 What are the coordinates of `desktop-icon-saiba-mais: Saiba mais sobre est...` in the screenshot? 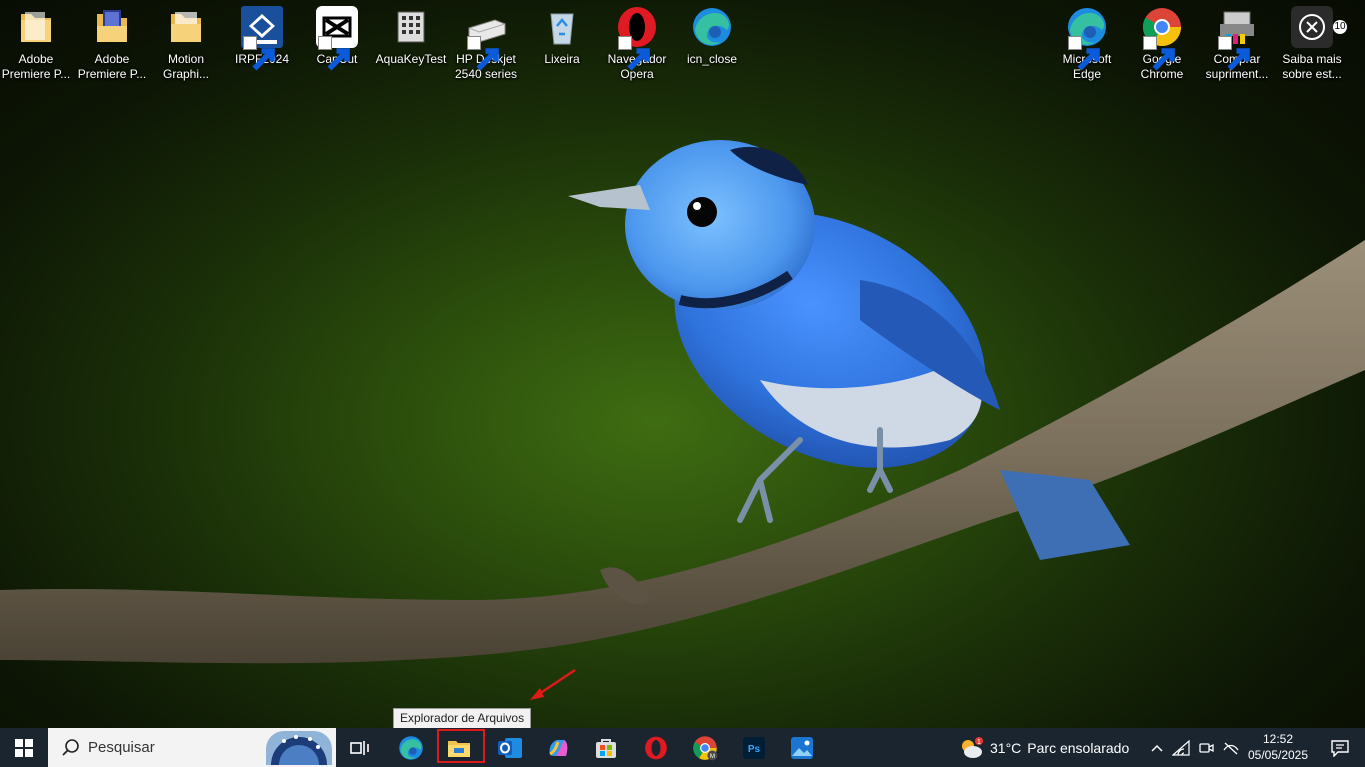 It's located at (1312, 44).